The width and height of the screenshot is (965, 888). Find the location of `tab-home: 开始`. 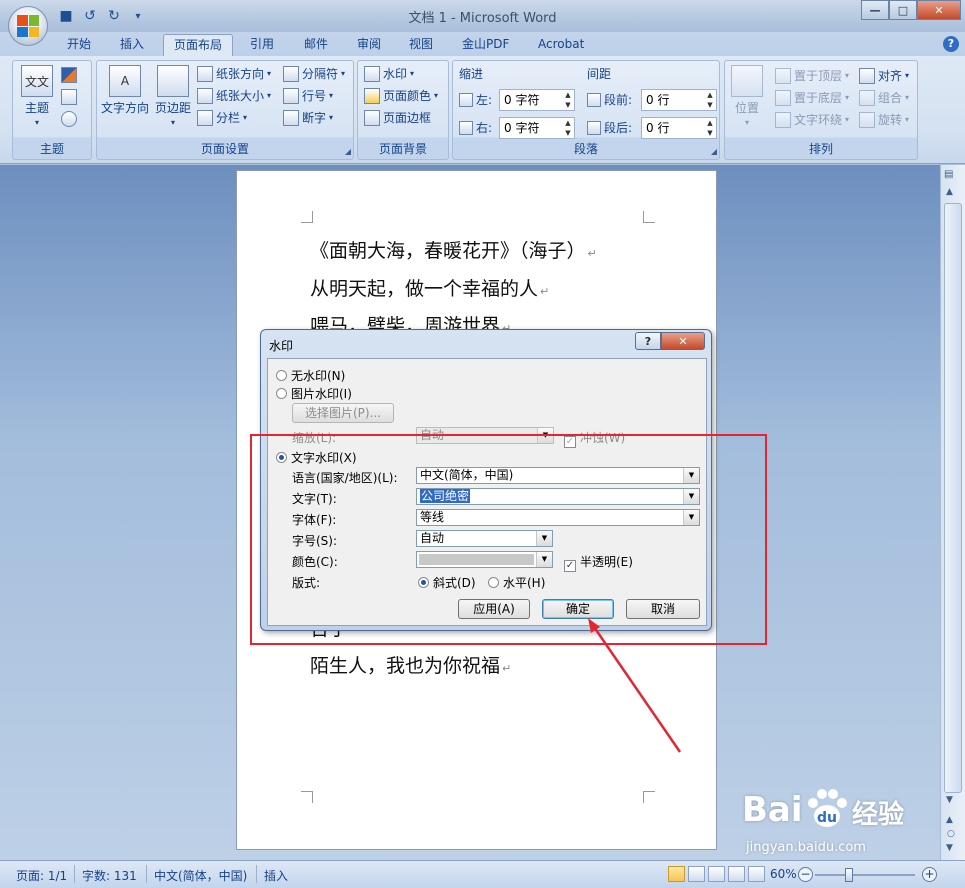

tab-home: 开始 is located at coordinates (79, 45).